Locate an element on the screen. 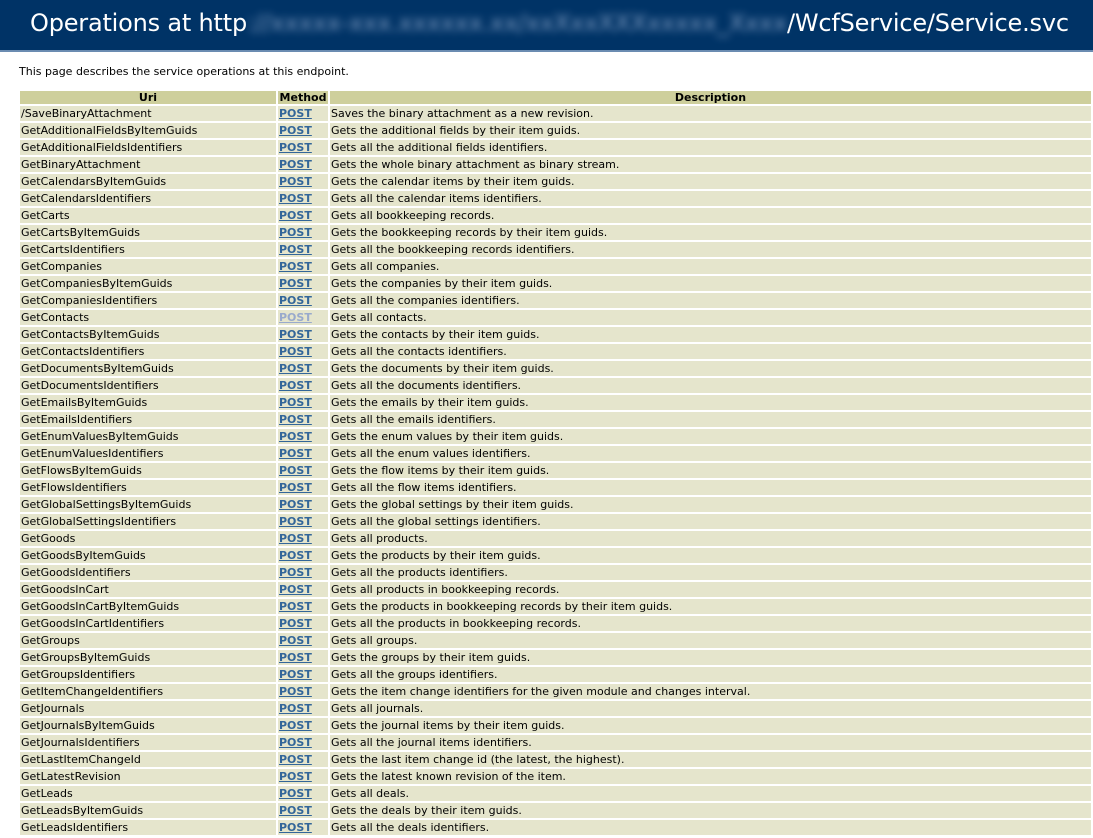  table-row: GetJournals POST Gets all journals. is located at coordinates (555, 708).